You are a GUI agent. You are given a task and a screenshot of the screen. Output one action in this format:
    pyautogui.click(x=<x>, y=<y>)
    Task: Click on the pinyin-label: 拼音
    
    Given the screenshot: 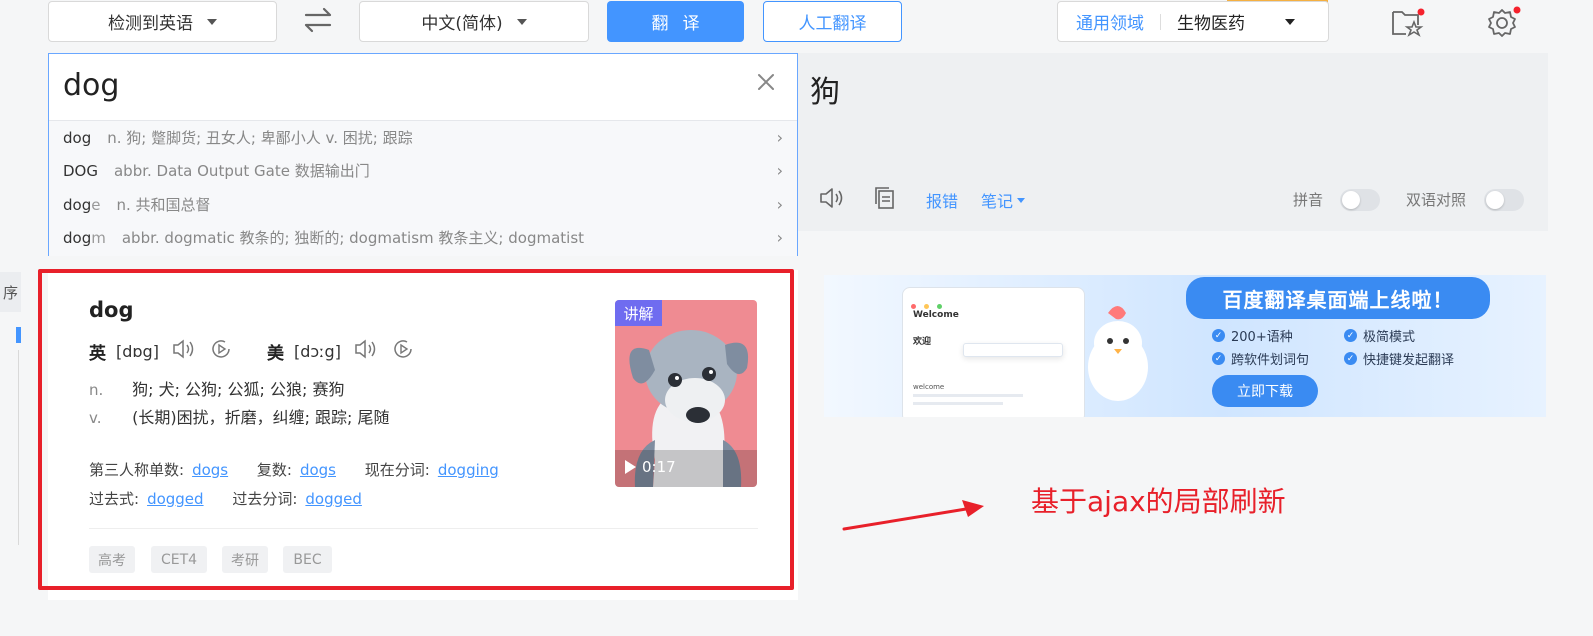 What is the action you would take?
    pyautogui.click(x=1308, y=200)
    